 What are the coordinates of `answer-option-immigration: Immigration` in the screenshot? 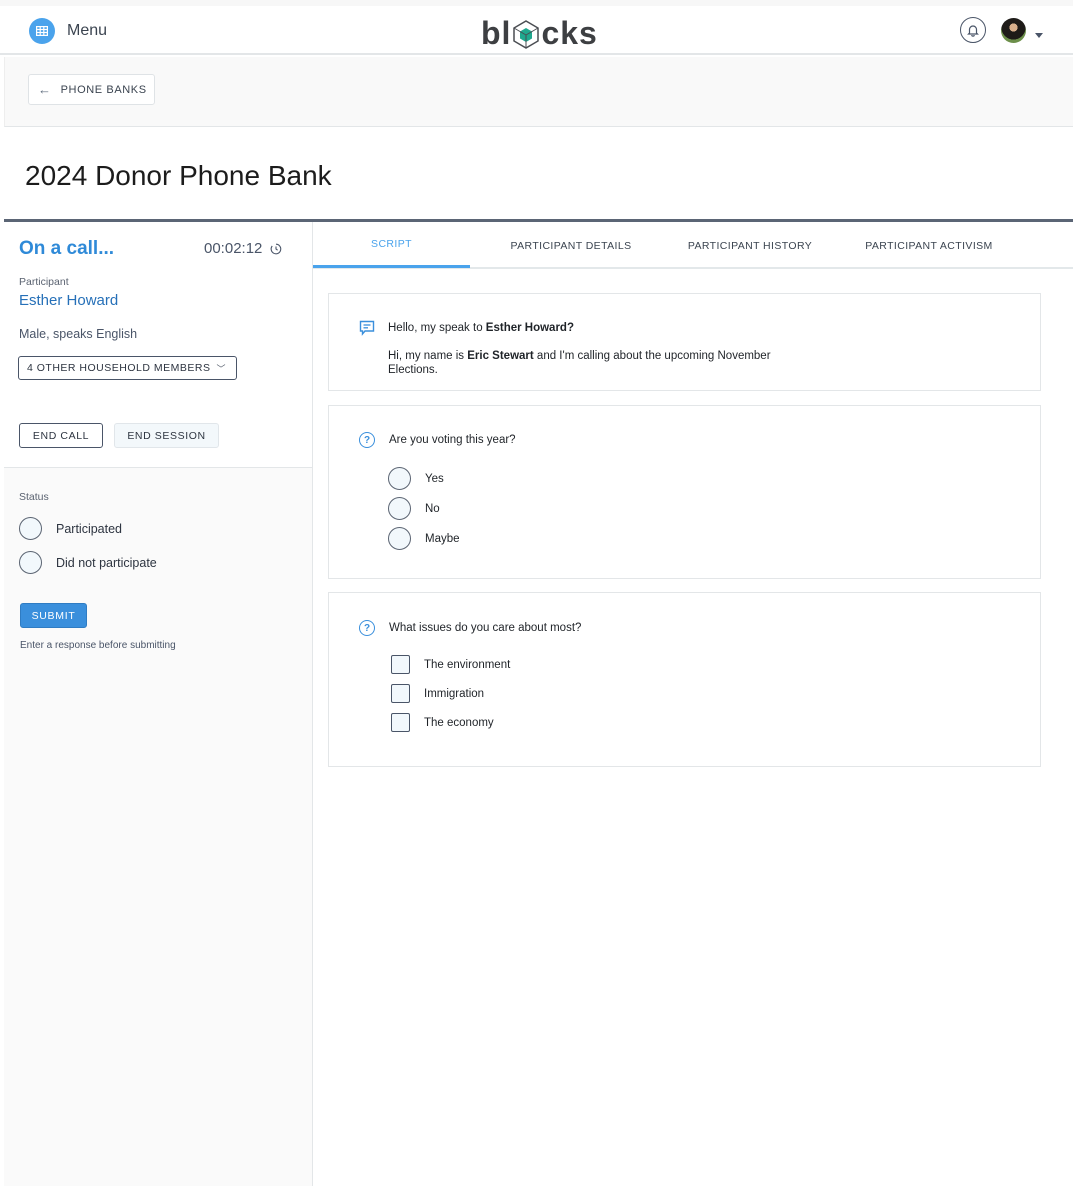 It's located at (436, 693).